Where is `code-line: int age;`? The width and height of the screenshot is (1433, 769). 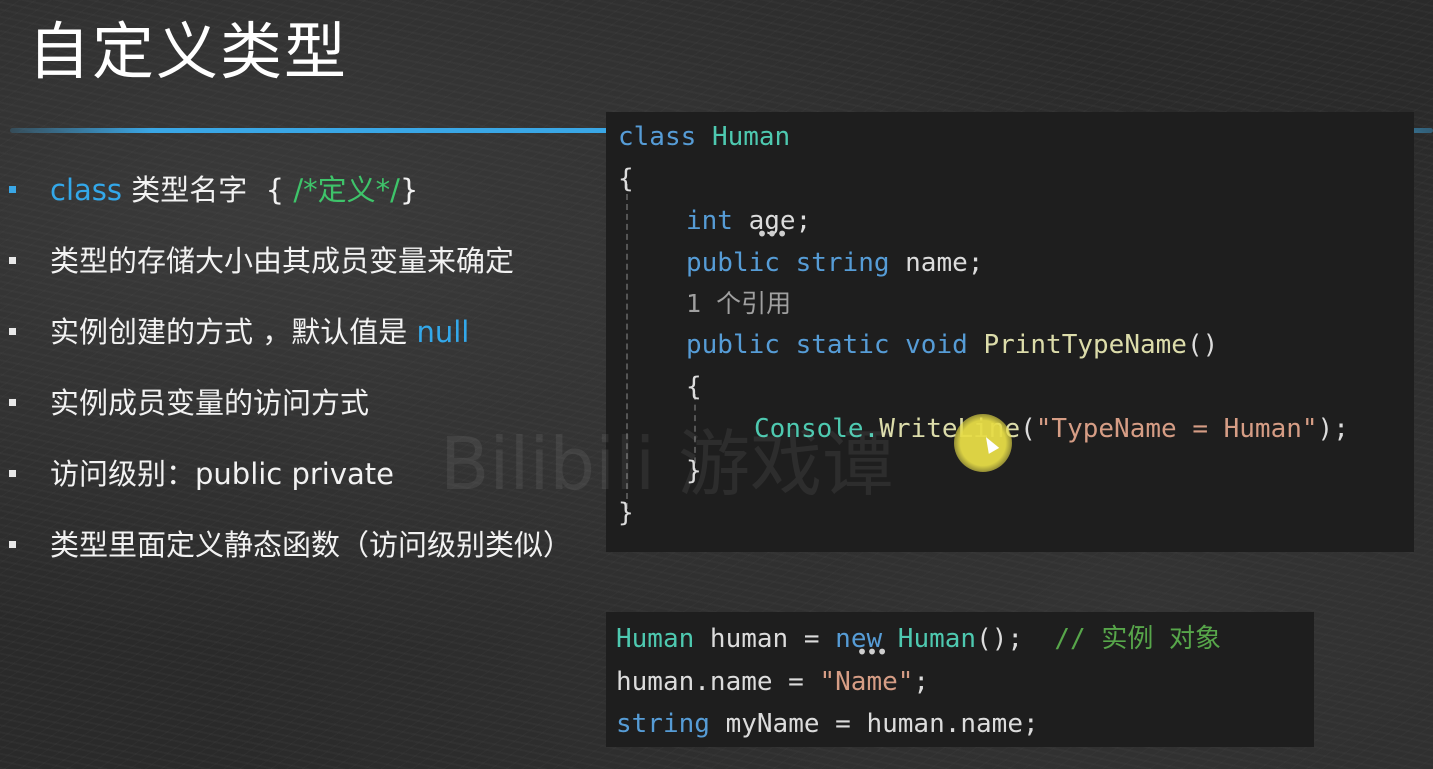 code-line: int age; is located at coordinates (749, 221).